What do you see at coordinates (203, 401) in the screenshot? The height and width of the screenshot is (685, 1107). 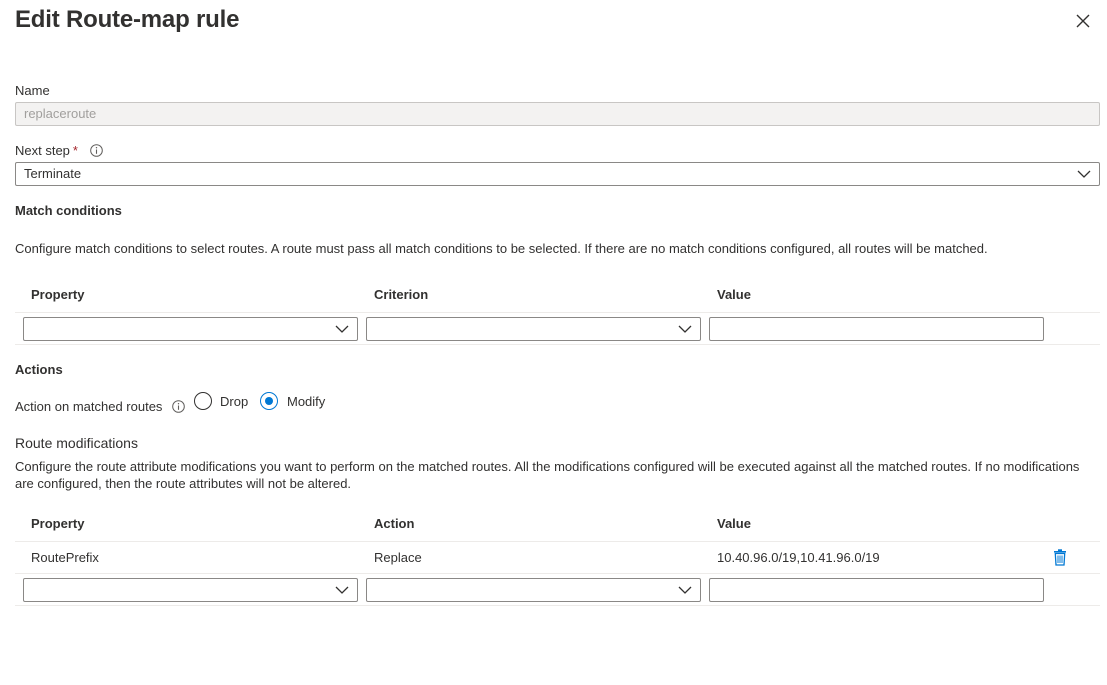 I see `drop-radio` at bounding box center [203, 401].